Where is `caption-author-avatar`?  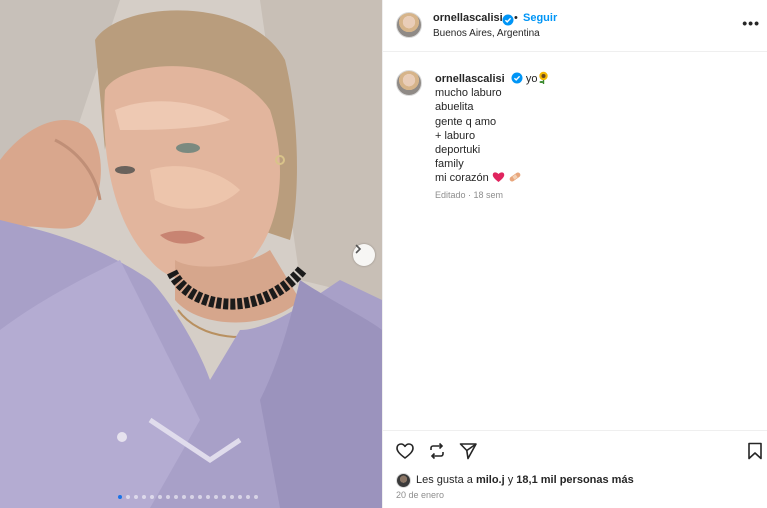
caption-author-avatar is located at coordinates (409, 83).